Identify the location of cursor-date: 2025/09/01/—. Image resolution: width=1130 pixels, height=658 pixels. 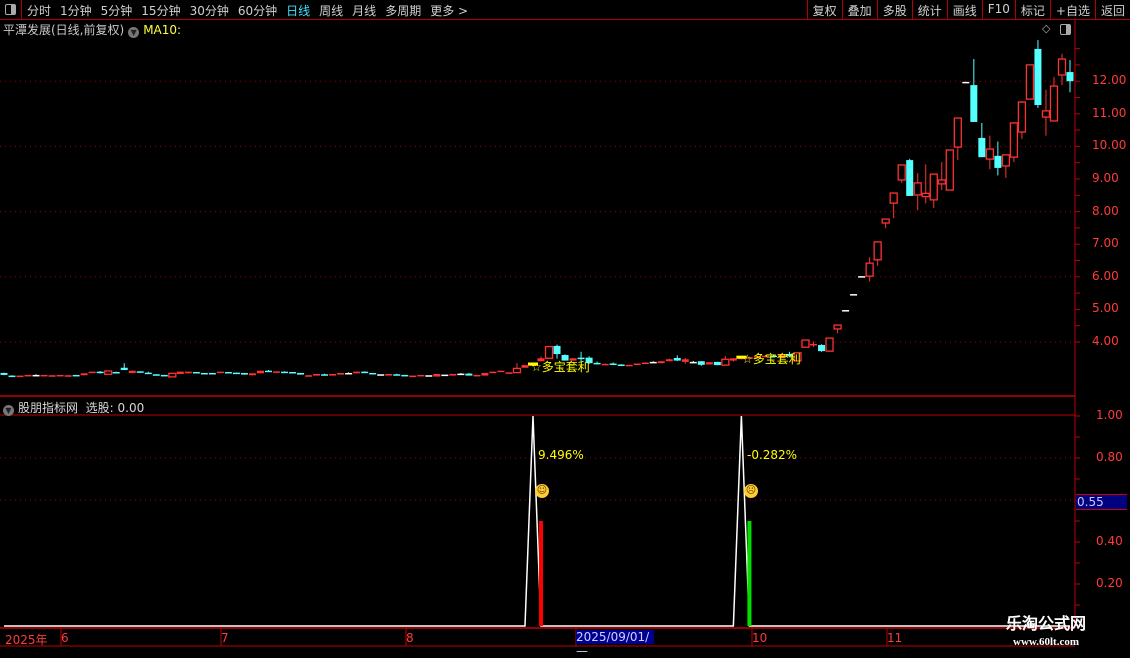
(615, 644).